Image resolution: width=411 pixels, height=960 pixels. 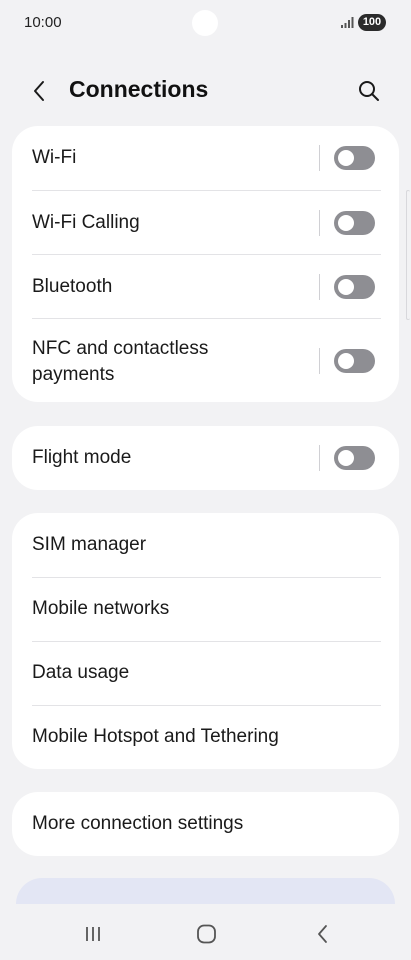 I want to click on search-button, so click(x=369, y=91).